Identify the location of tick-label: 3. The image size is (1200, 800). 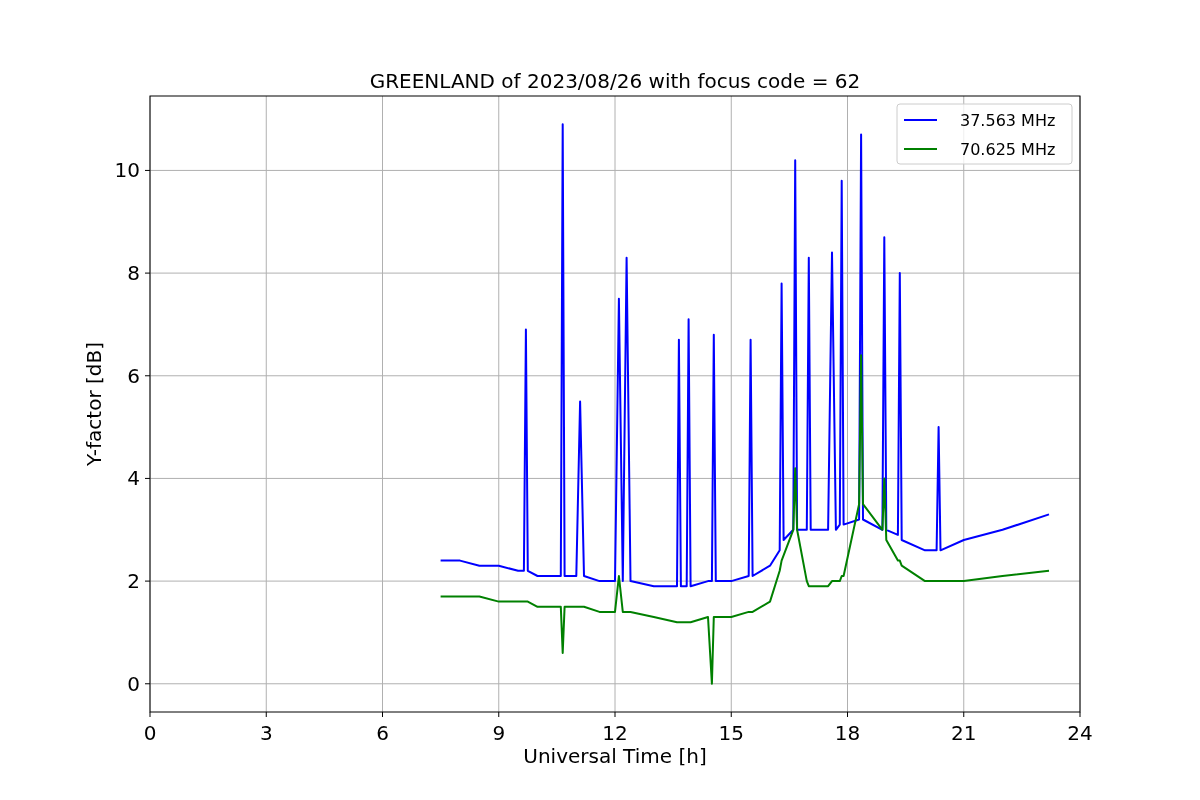
(266, 733).